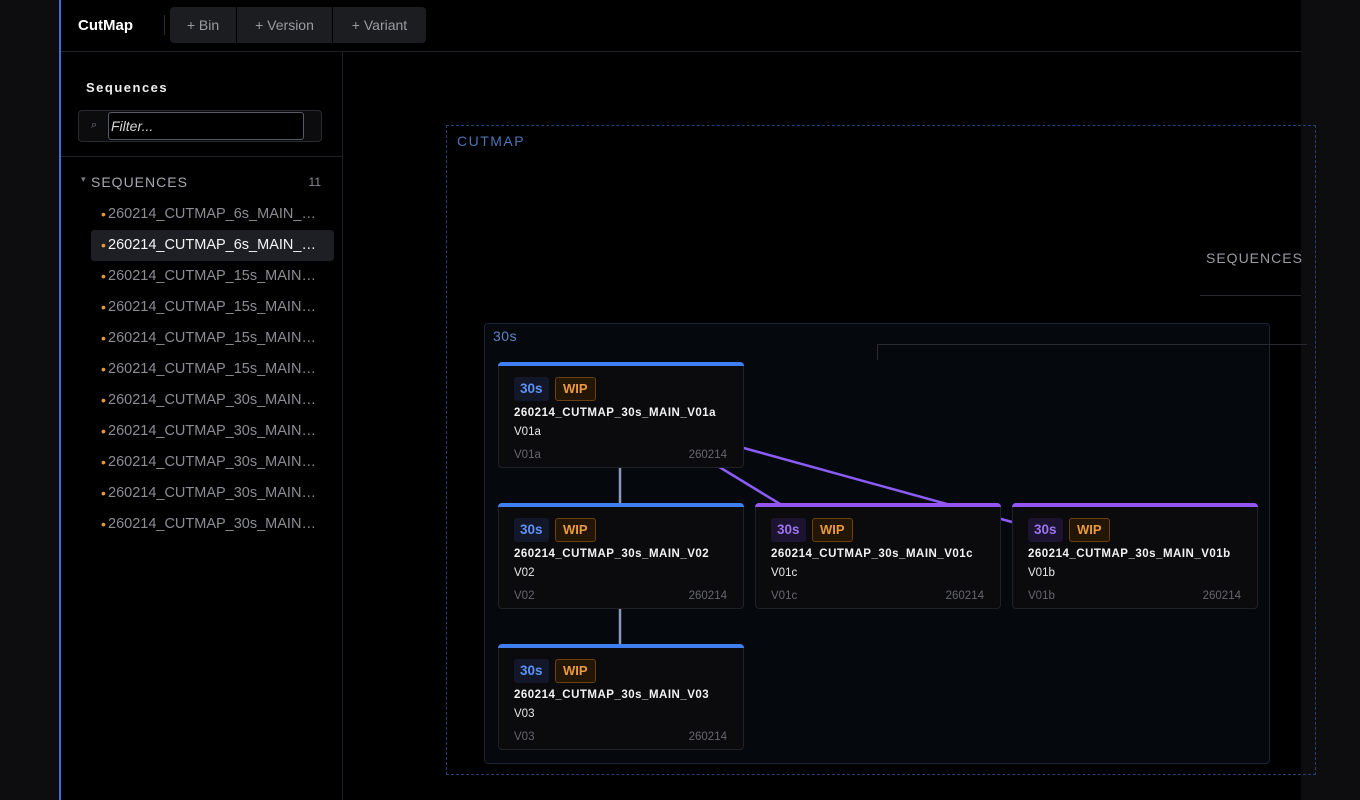 Image resolution: width=1360 pixels, height=800 pixels. I want to click on node-footer-version: V01c, so click(784, 596).